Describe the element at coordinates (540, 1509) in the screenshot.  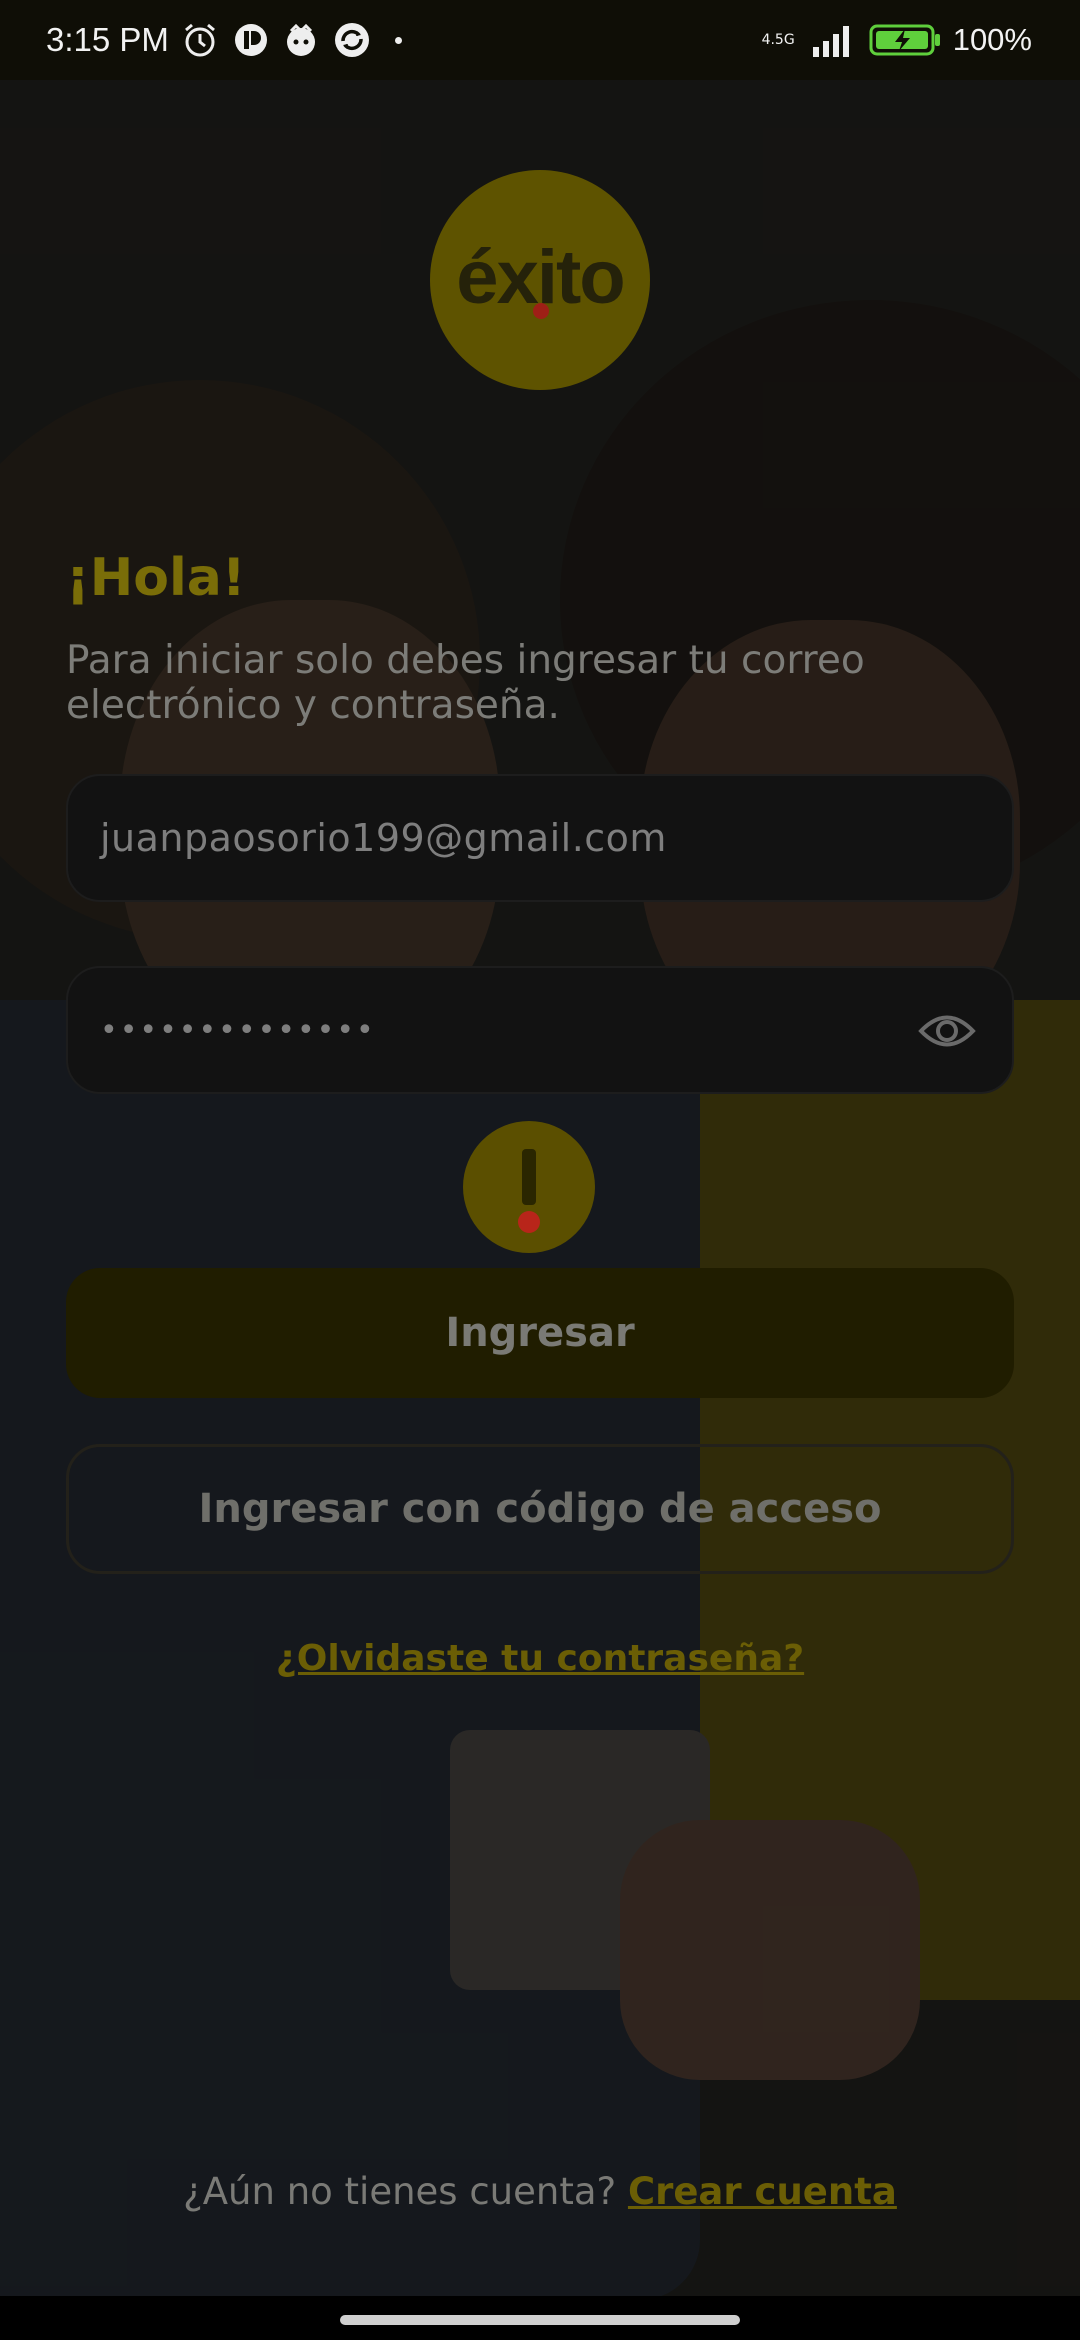
I see `access-code-button: Ingresar con código de acceso` at that location.